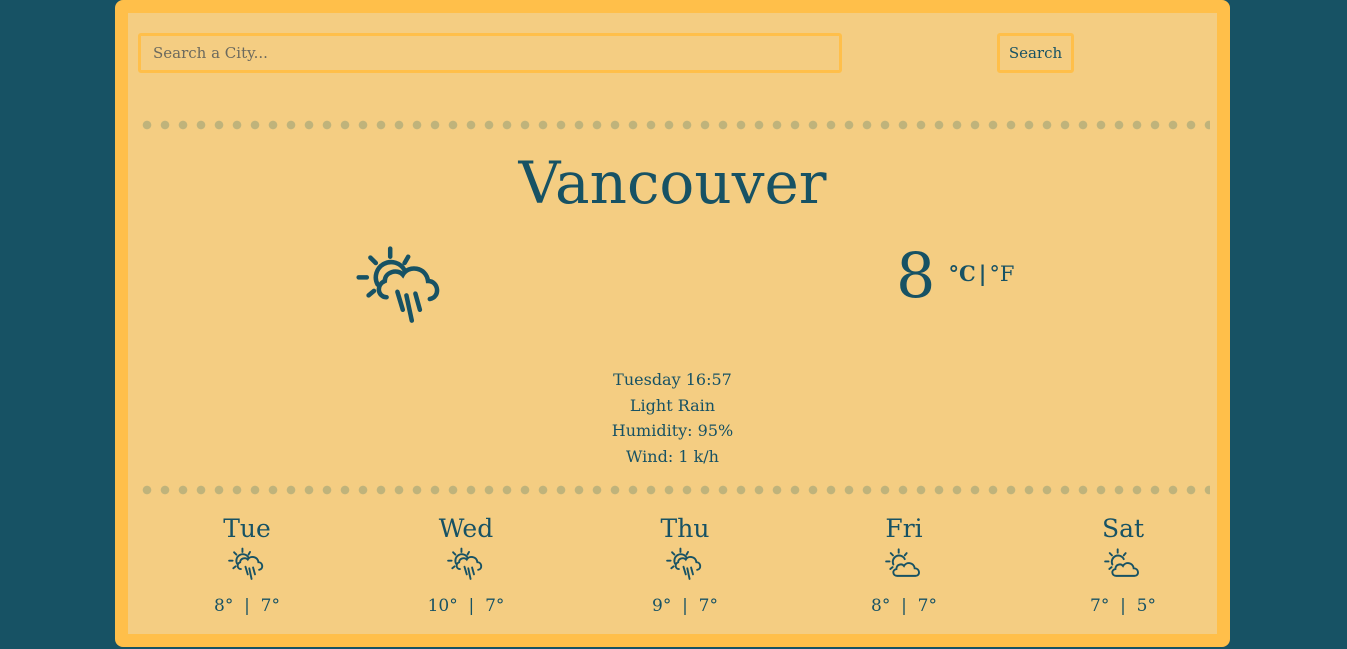  I want to click on forecast-day: Fri 8° | 7°, so click(904, 565).